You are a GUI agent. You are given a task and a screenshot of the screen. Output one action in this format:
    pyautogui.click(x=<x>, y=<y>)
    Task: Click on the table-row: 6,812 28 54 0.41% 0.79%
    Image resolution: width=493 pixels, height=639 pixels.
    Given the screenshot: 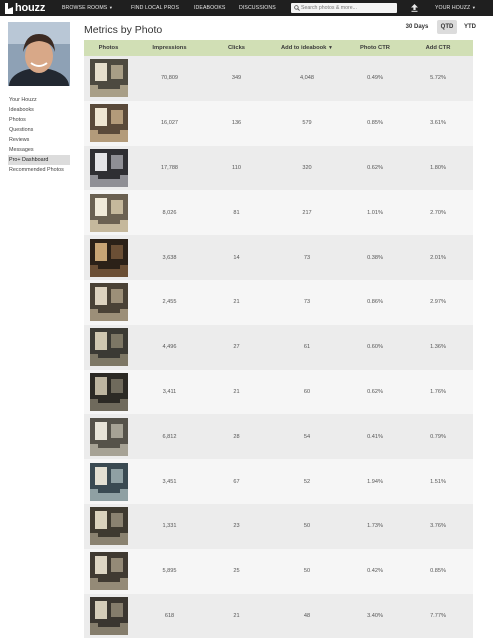 What is the action you would take?
    pyautogui.click(x=278, y=437)
    